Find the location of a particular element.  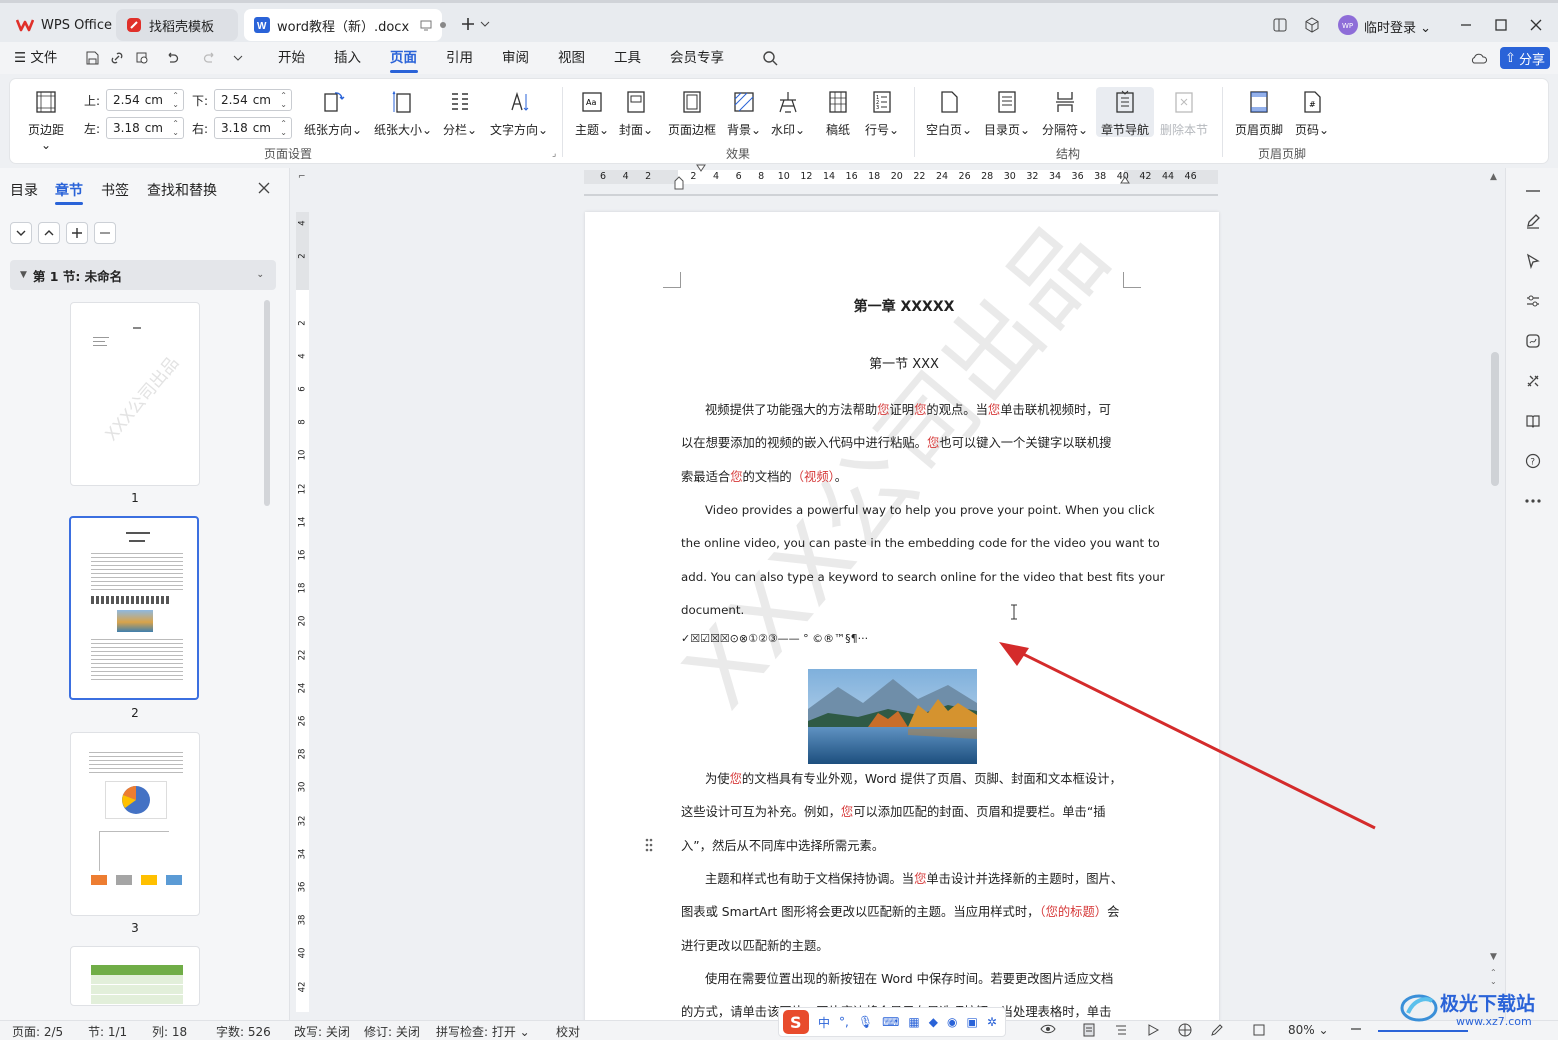

print-preview-icon is located at coordinates (142, 58).